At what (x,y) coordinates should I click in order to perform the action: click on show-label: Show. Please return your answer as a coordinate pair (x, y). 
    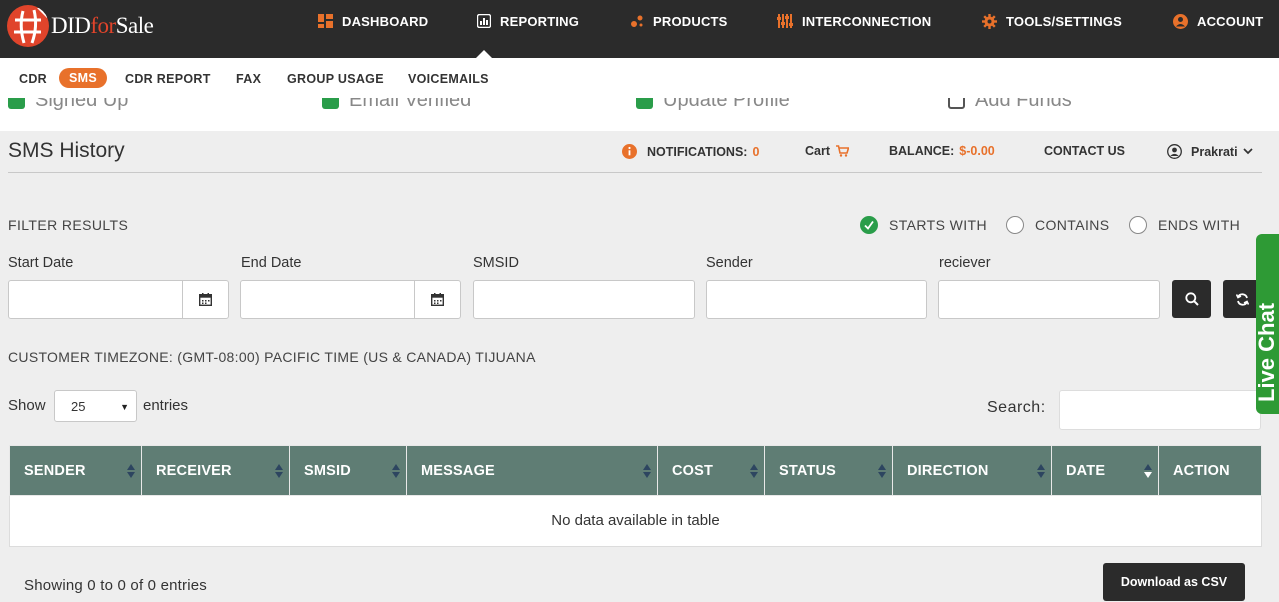
    Looking at the image, I should click on (27, 405).